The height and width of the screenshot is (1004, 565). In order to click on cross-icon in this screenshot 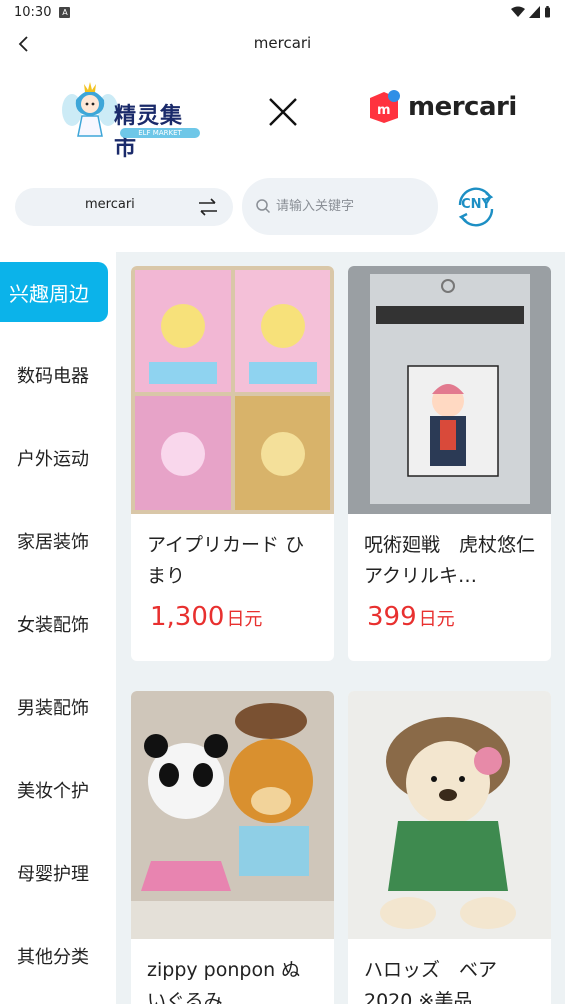, I will do `click(283, 112)`.